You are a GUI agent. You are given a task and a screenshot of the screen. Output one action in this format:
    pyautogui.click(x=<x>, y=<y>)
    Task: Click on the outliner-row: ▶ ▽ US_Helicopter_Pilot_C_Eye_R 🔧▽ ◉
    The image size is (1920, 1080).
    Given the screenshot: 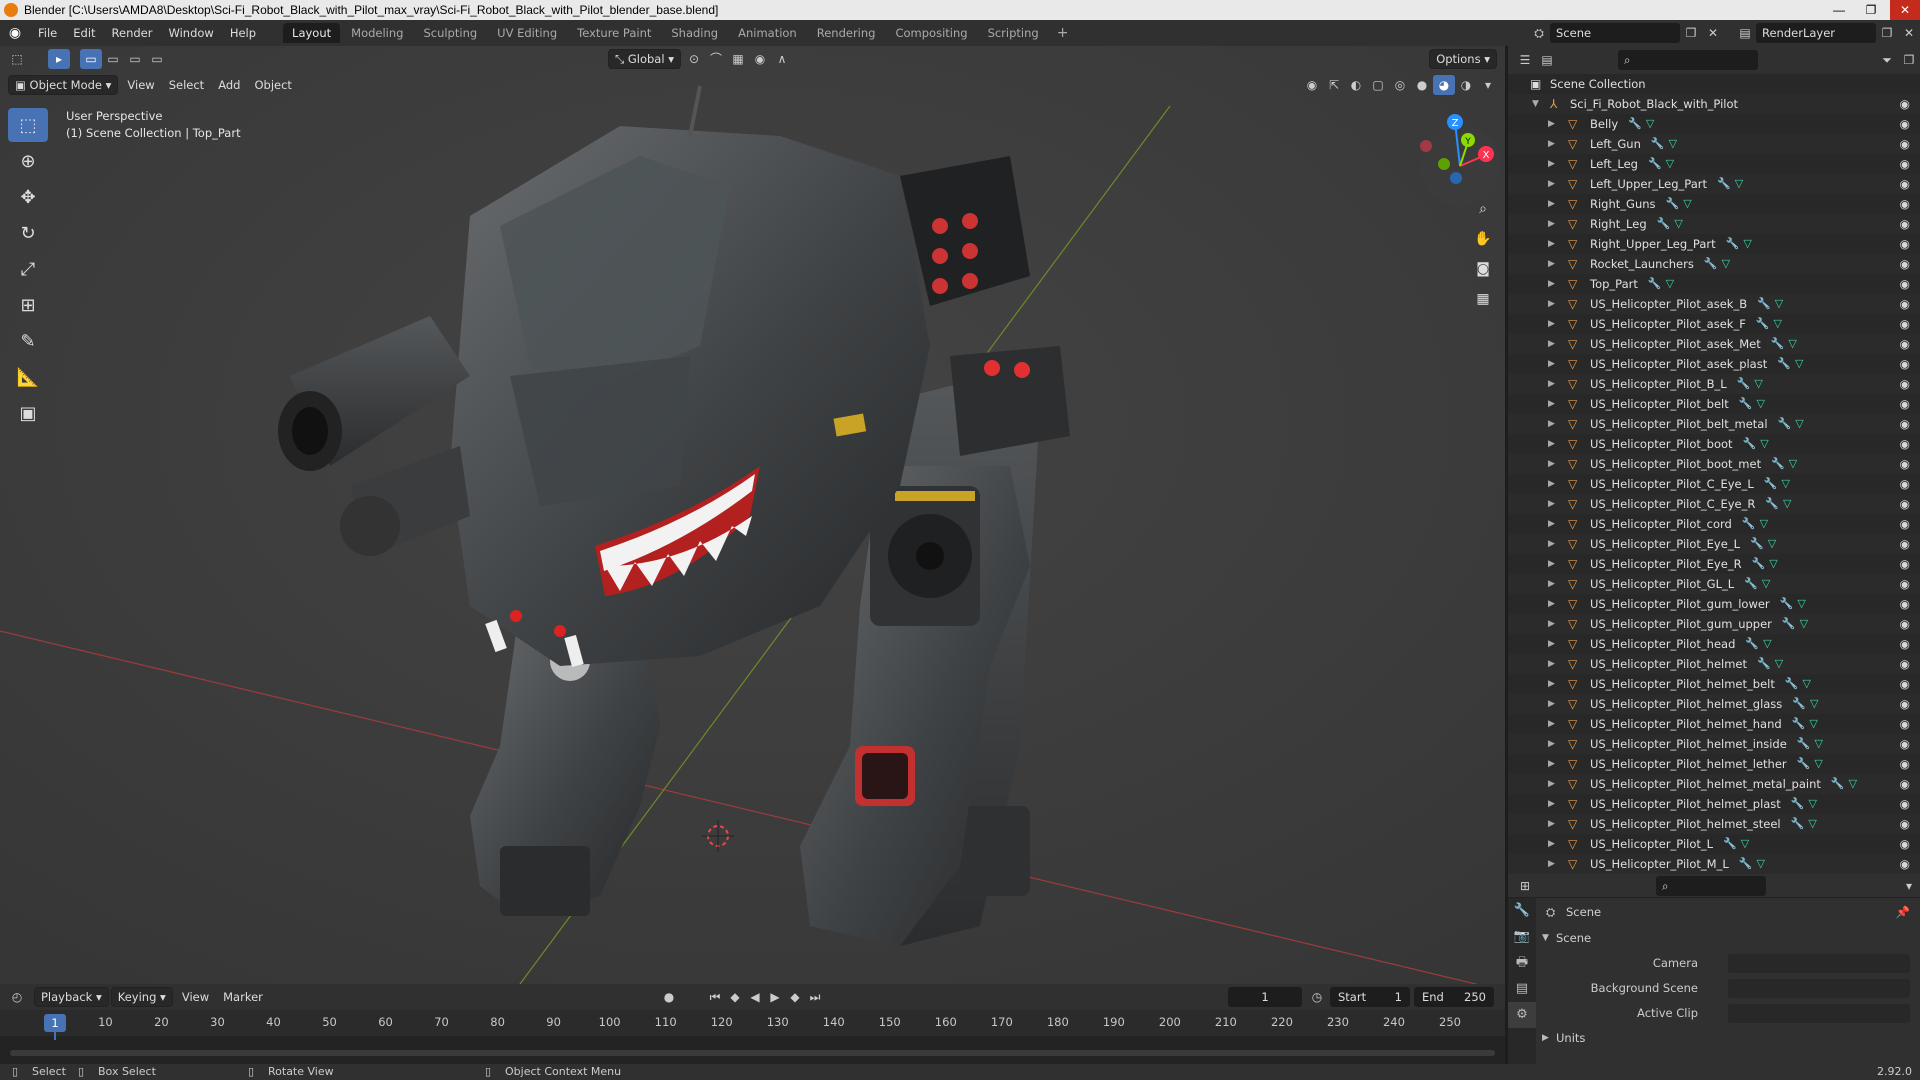 What is the action you would take?
    pyautogui.click(x=1714, y=504)
    